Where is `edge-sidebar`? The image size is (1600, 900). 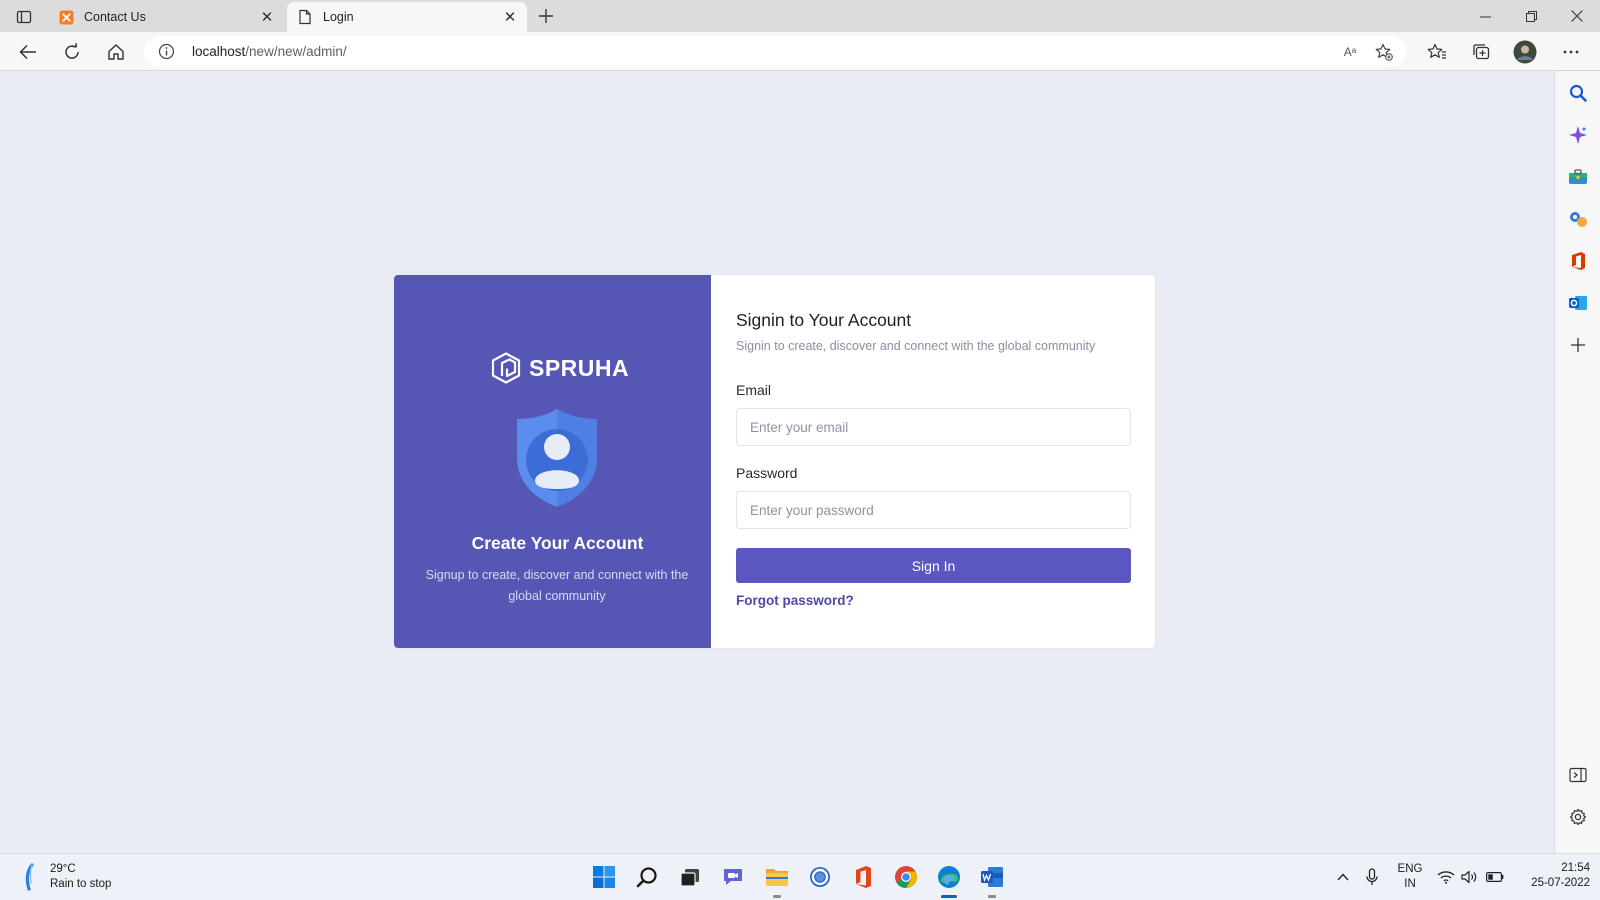
edge-sidebar is located at coordinates (1577, 462).